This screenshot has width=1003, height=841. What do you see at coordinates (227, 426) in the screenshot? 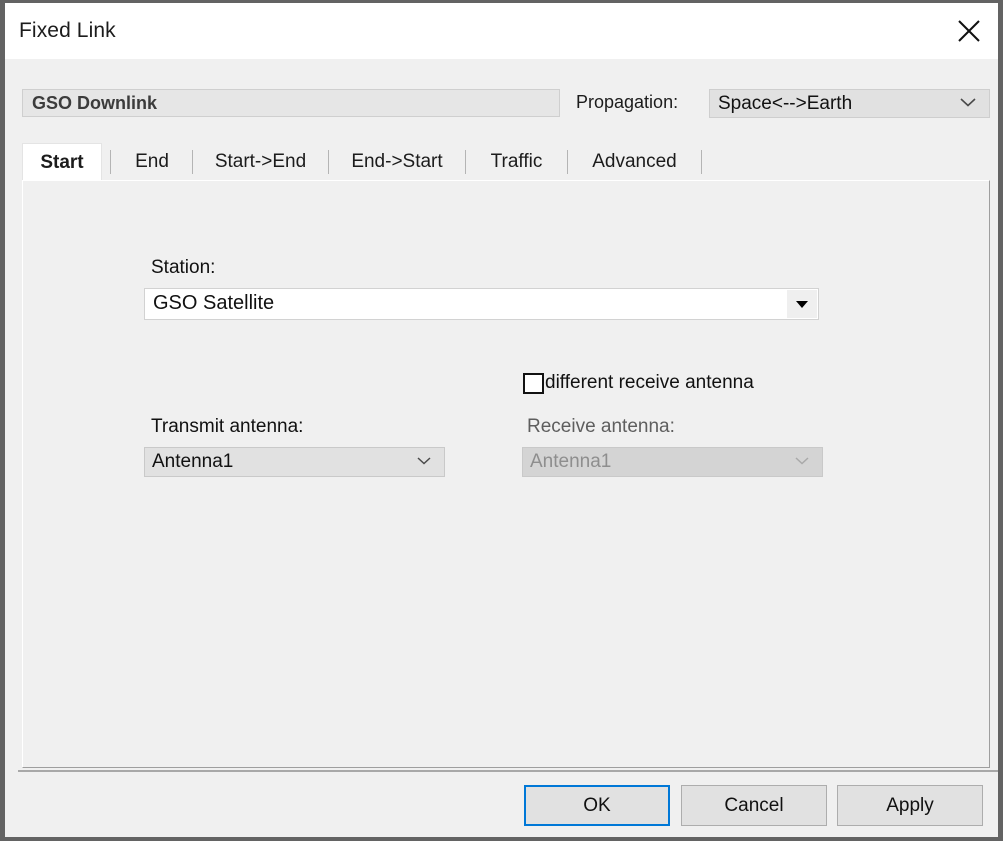
I see `transmit-antenna-label: Transmit antenna:` at bounding box center [227, 426].